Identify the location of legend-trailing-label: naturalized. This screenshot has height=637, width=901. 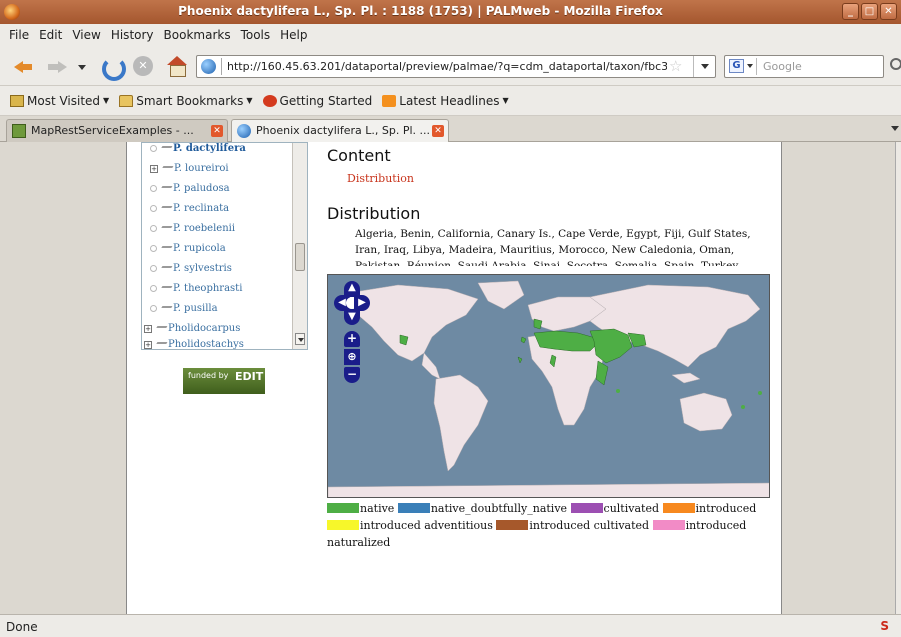
(359, 542).